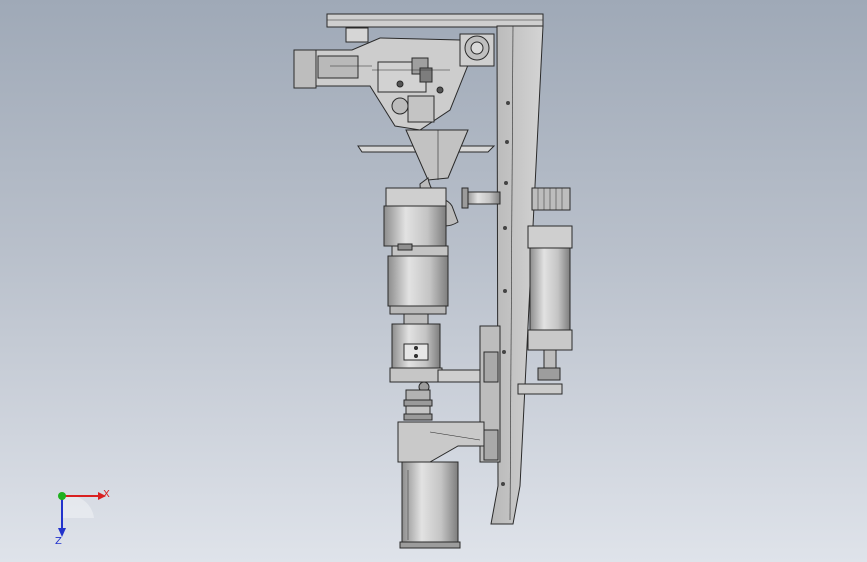 Image resolution: width=867 pixels, height=562 pixels. Describe the element at coordinates (82, 518) in the screenshot. I see `axis-triad: X Z` at that location.